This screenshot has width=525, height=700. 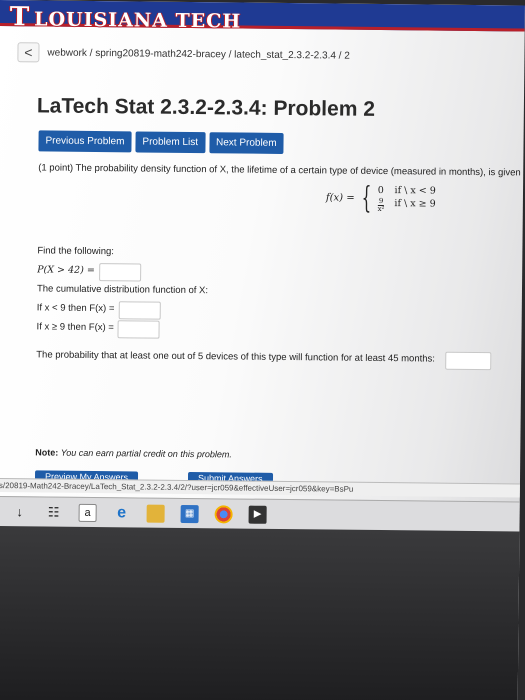 I want to click on question-3-label: If x ≥ 9 then F(x) =, so click(x=75, y=327).